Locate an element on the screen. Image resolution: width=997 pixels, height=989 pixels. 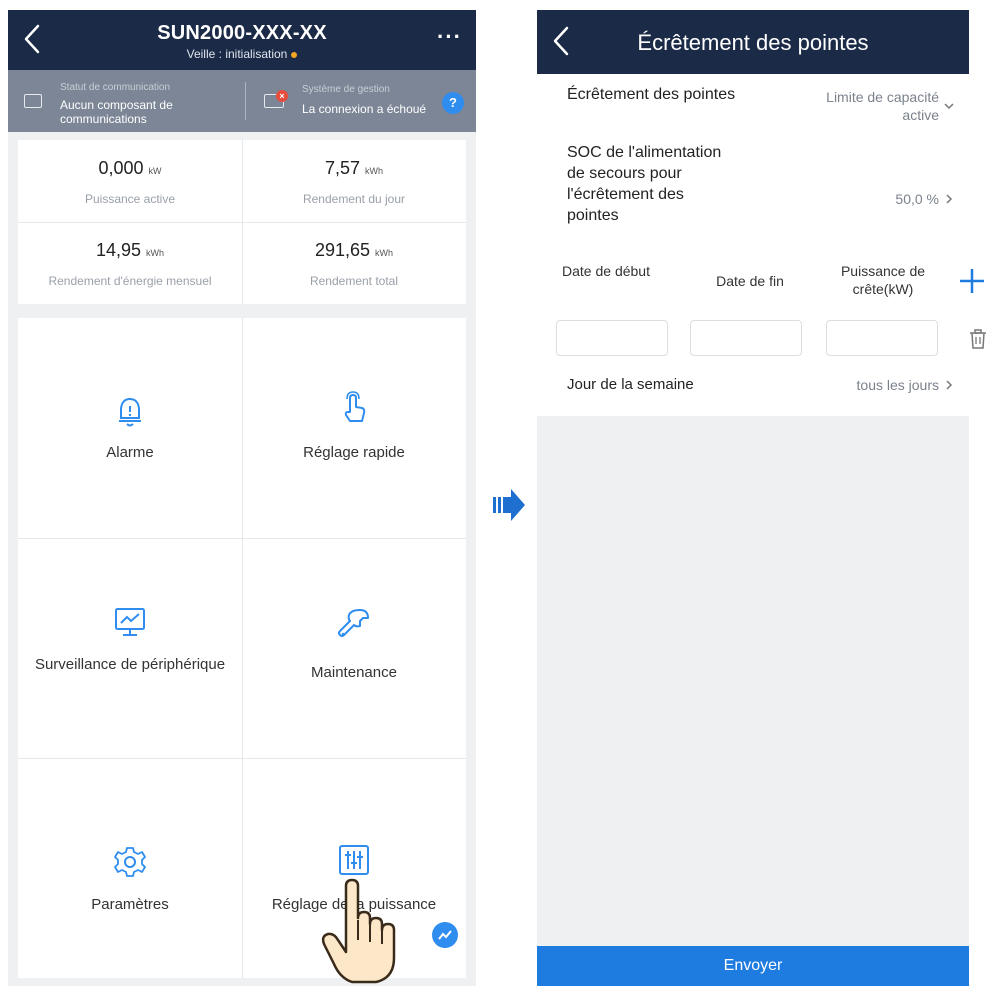
column-start-date: Date de début is located at coordinates (606, 271).